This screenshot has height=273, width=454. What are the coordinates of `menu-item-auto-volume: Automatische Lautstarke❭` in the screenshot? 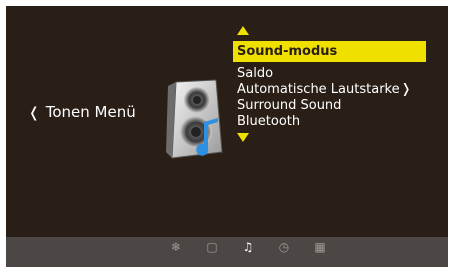 It's located at (338, 90).